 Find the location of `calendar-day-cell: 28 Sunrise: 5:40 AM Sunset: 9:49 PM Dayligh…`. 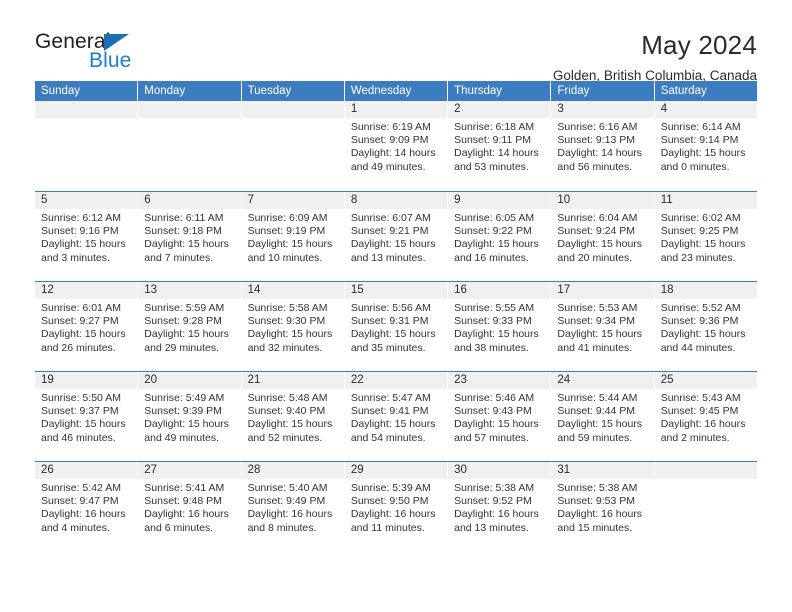

calendar-day-cell: 28 Sunrise: 5:40 AM Sunset: 9:49 PM Dayligh… is located at coordinates (293, 506).